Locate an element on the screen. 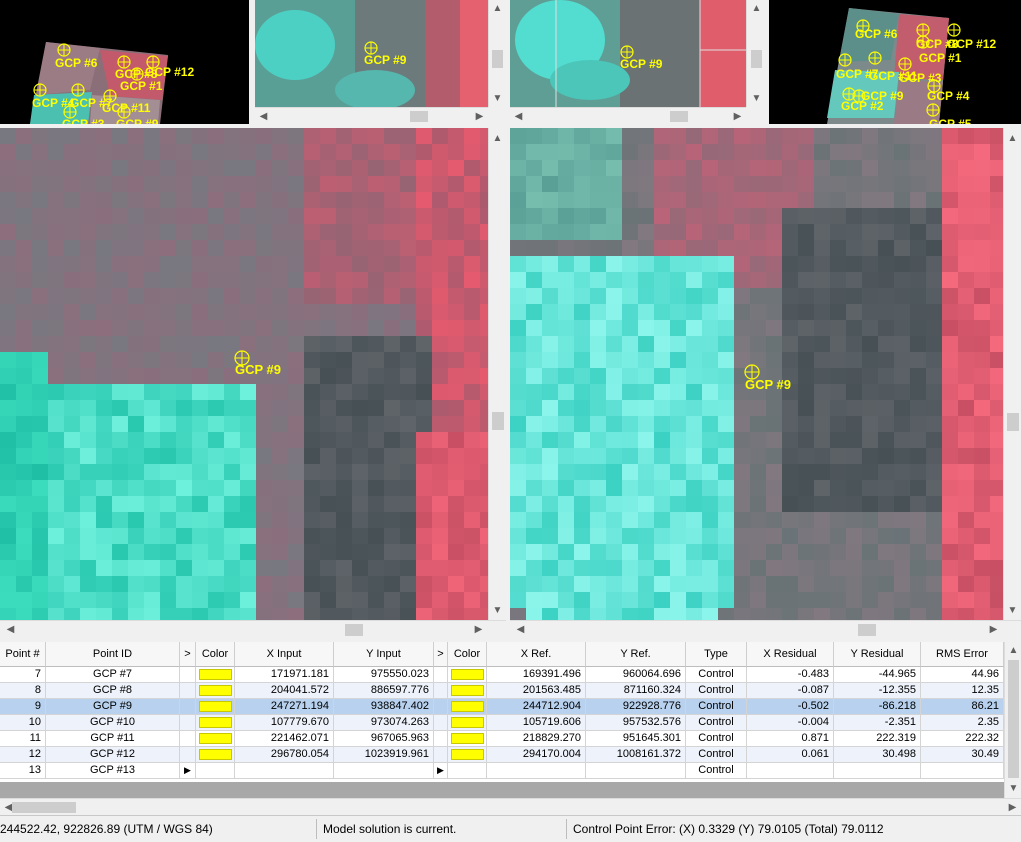 This screenshot has width=1021, height=842. cell-point-id: GCP #13 is located at coordinates (113, 771).